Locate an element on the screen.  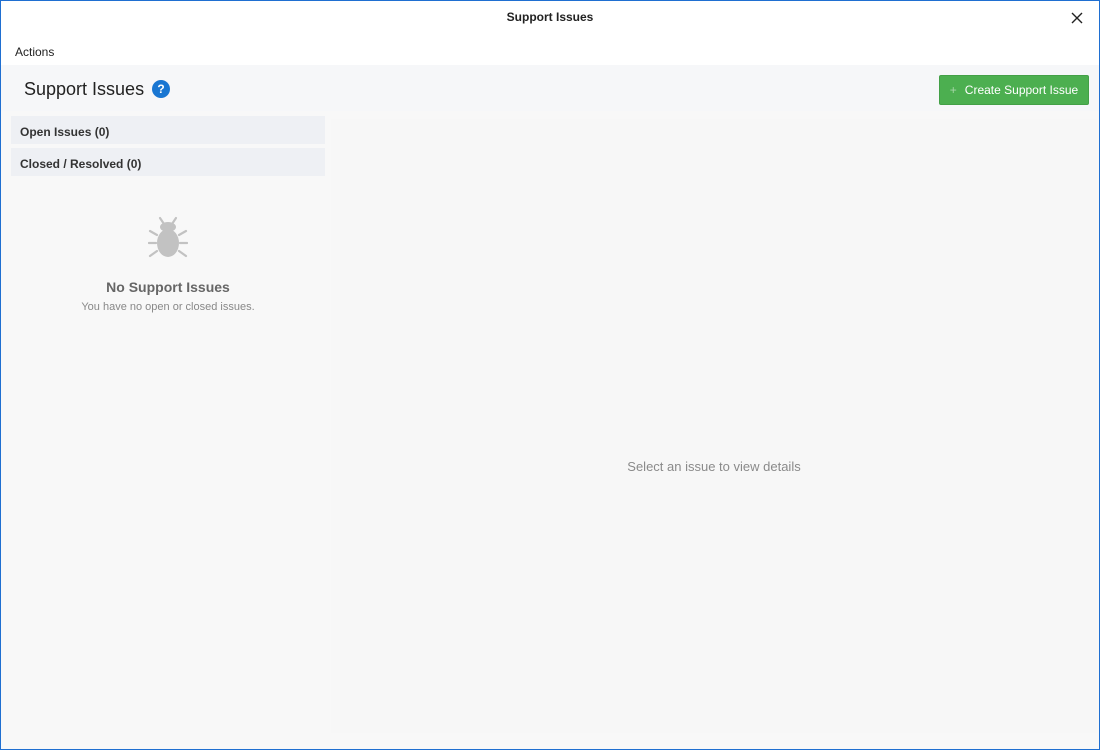
menu-bar: Actions is located at coordinates (550, 50).